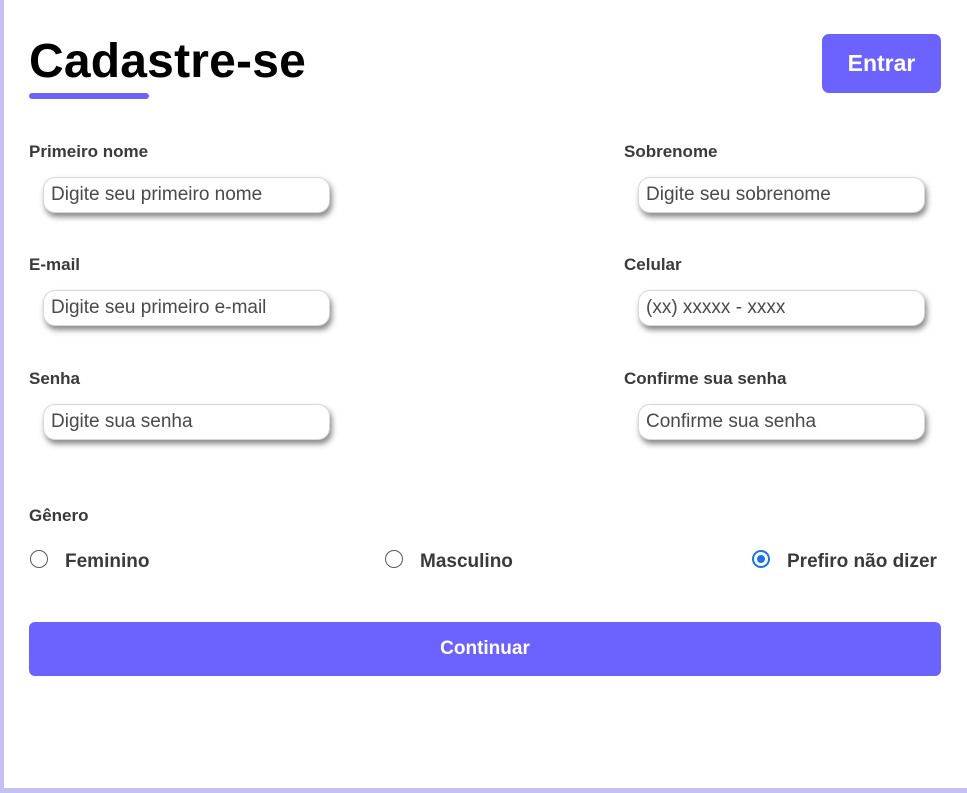  Describe the element at coordinates (186, 195) in the screenshot. I see `first-name-input` at that location.